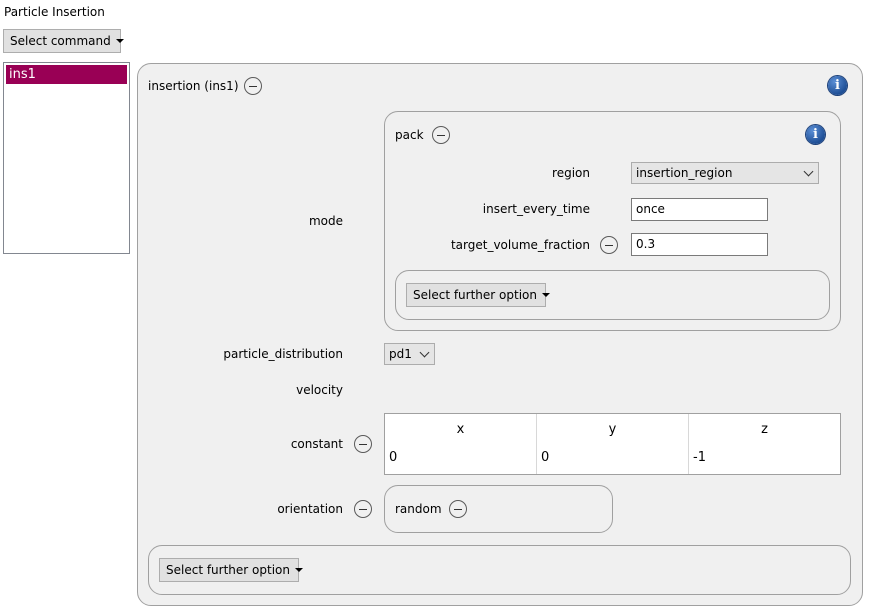  I want to click on target-volume-fraction-label: target_volume_fraction, so click(520, 245).